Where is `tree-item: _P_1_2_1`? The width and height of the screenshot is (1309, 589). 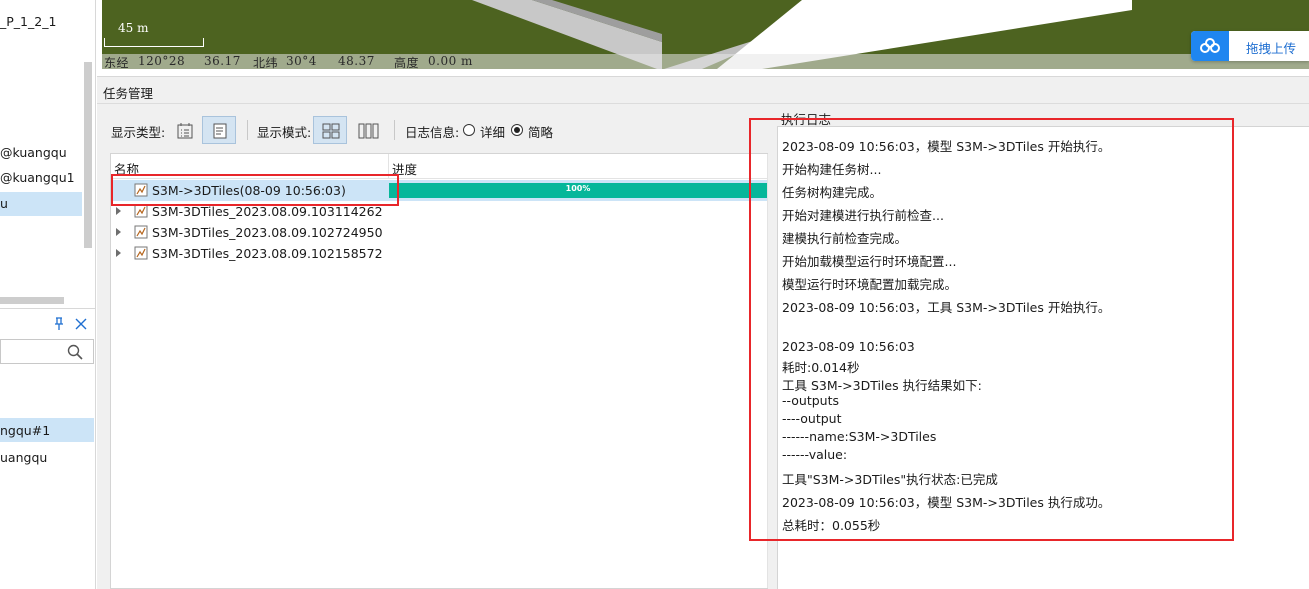 tree-item: _P_1_2_1 is located at coordinates (28, 21).